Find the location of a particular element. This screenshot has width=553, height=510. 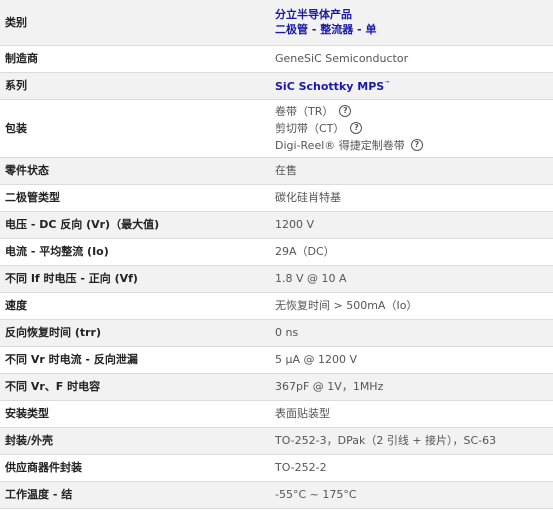

attr-value: TO-252-2 is located at coordinates (301, 467).